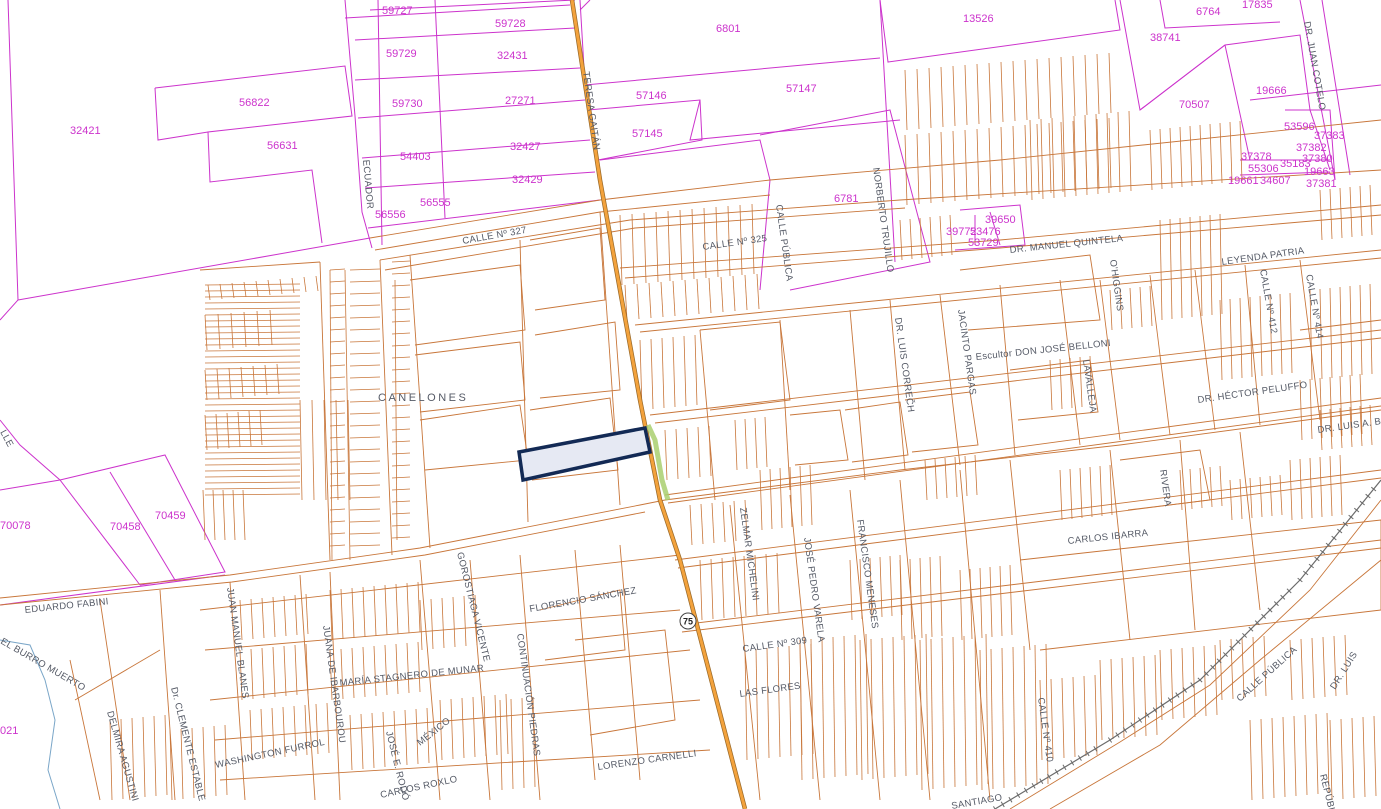 This screenshot has width=1381, height=809. Describe the element at coordinates (1314, 307) in the screenshot. I see `street-label: CALLE Nº 414` at that location.